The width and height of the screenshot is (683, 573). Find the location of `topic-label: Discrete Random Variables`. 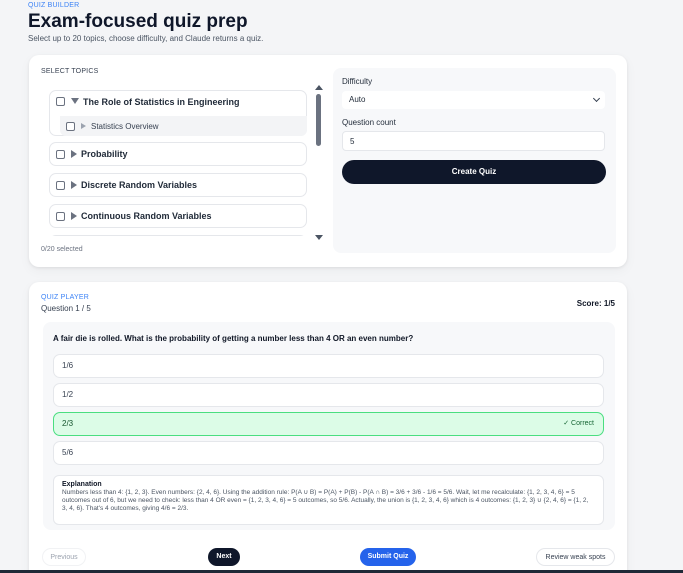

topic-label: Discrete Random Variables is located at coordinates (139, 185).